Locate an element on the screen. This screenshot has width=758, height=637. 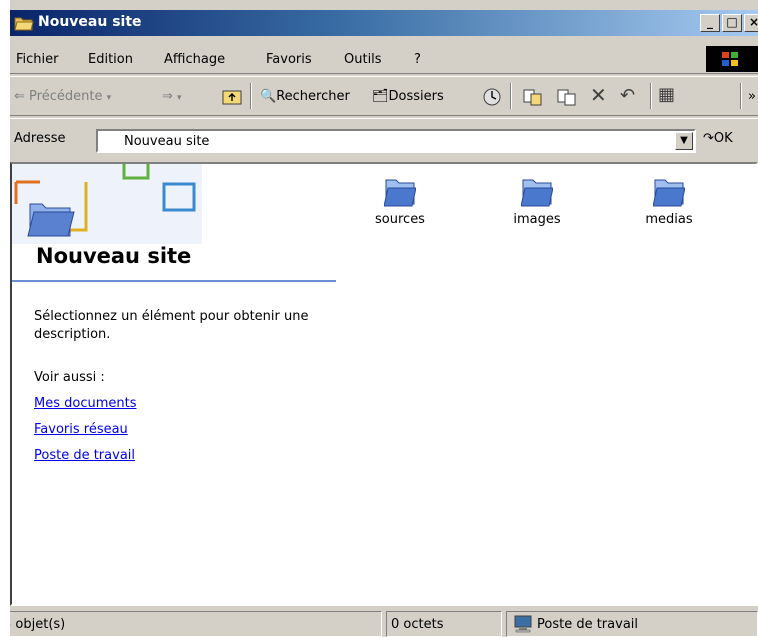
history-button is located at coordinates (492, 99).